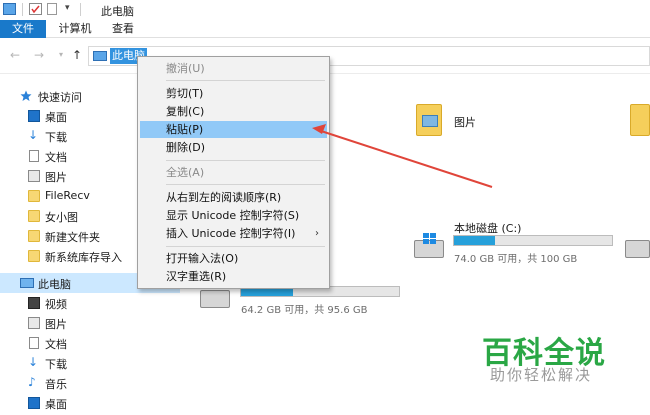  I want to click on ribbon-tabs: 文件 计算机 查看, so click(325, 29).